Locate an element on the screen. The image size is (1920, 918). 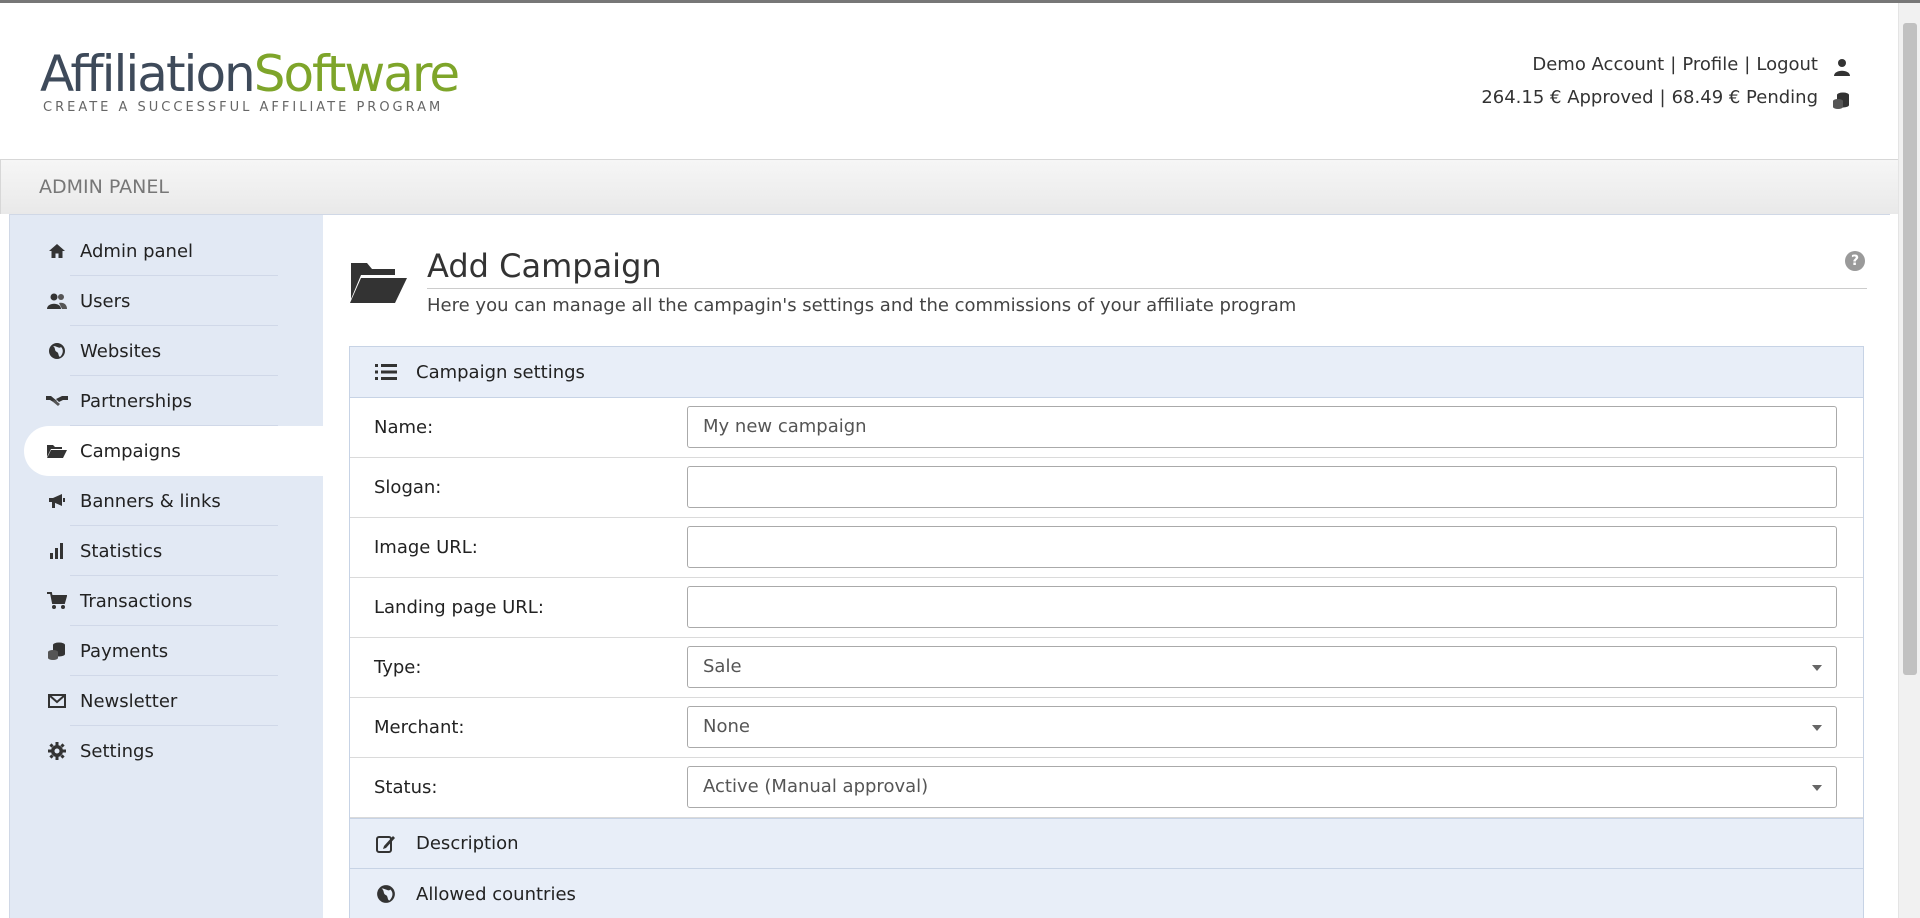
logout-link: Logout is located at coordinates (1787, 64).